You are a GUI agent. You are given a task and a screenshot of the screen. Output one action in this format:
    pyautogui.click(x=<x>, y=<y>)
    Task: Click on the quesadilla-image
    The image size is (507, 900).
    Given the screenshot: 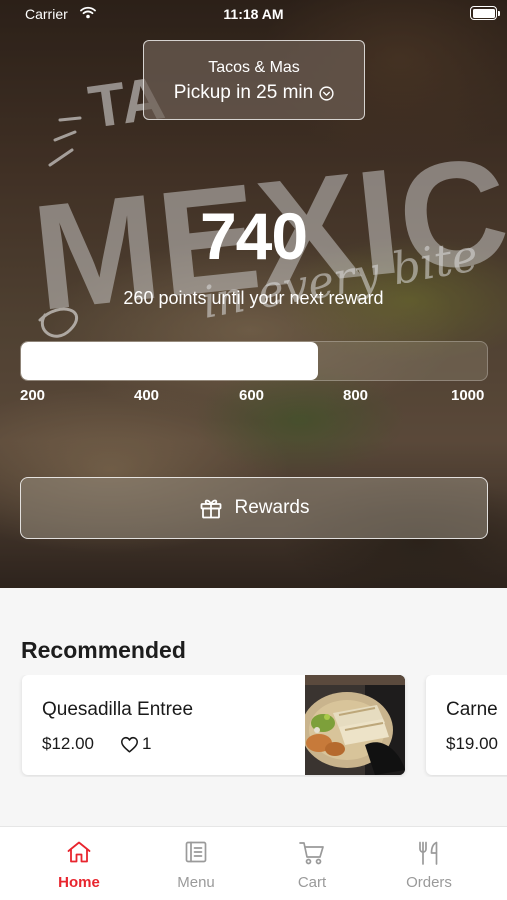 What is the action you would take?
    pyautogui.click(x=355, y=725)
    